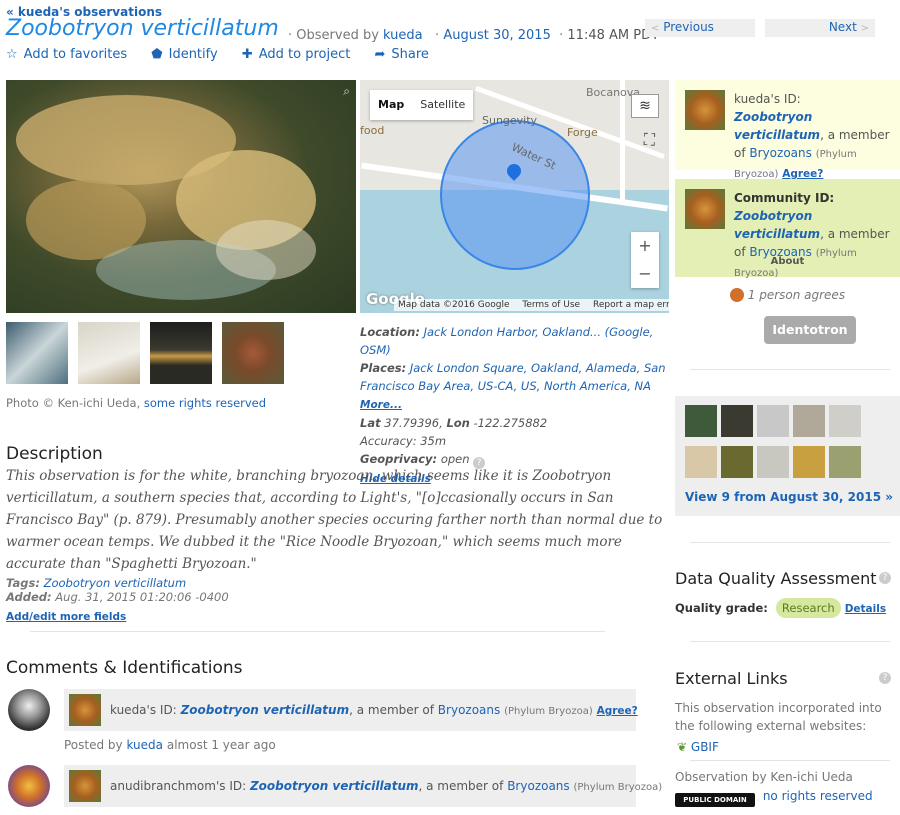 The height and width of the screenshot is (815, 900). I want to click on previous-button: < Previous, so click(700, 28).